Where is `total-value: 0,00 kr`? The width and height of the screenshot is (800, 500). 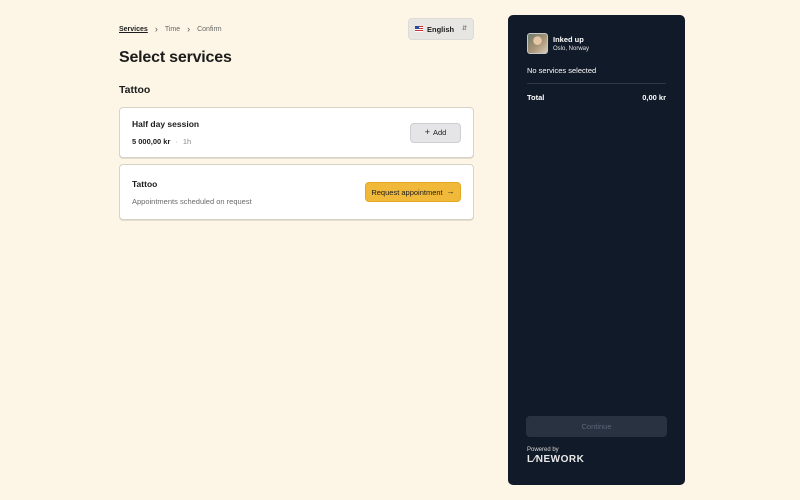 total-value: 0,00 kr is located at coordinates (654, 97).